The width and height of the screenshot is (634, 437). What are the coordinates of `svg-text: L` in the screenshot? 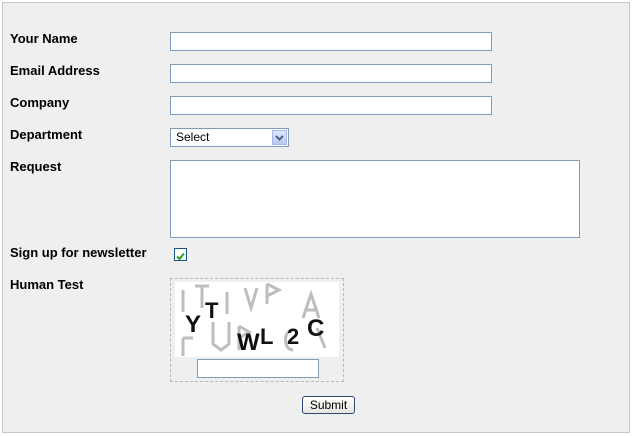 It's located at (266, 336).